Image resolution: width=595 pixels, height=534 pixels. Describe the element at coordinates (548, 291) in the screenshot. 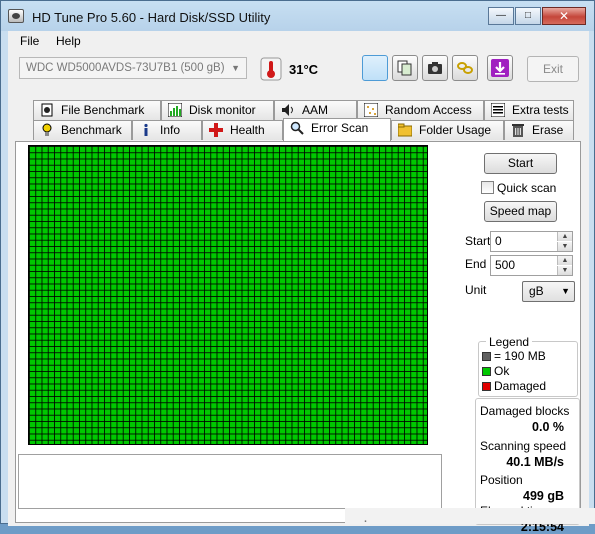

I see `unit-dropdown: gB ▼` at that location.